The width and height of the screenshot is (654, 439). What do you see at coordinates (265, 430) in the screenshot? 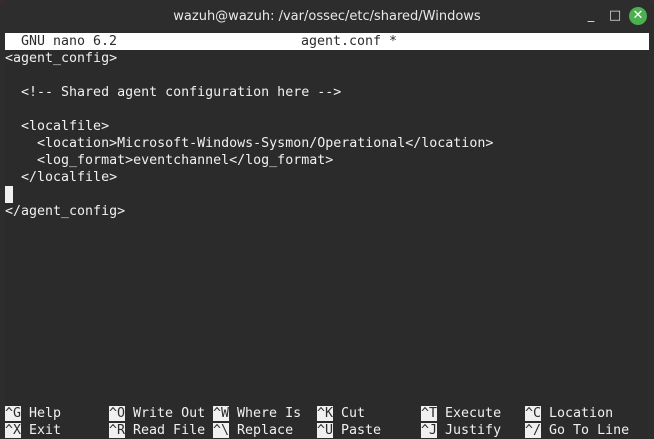
I see `shortcut-label: Replace` at bounding box center [265, 430].